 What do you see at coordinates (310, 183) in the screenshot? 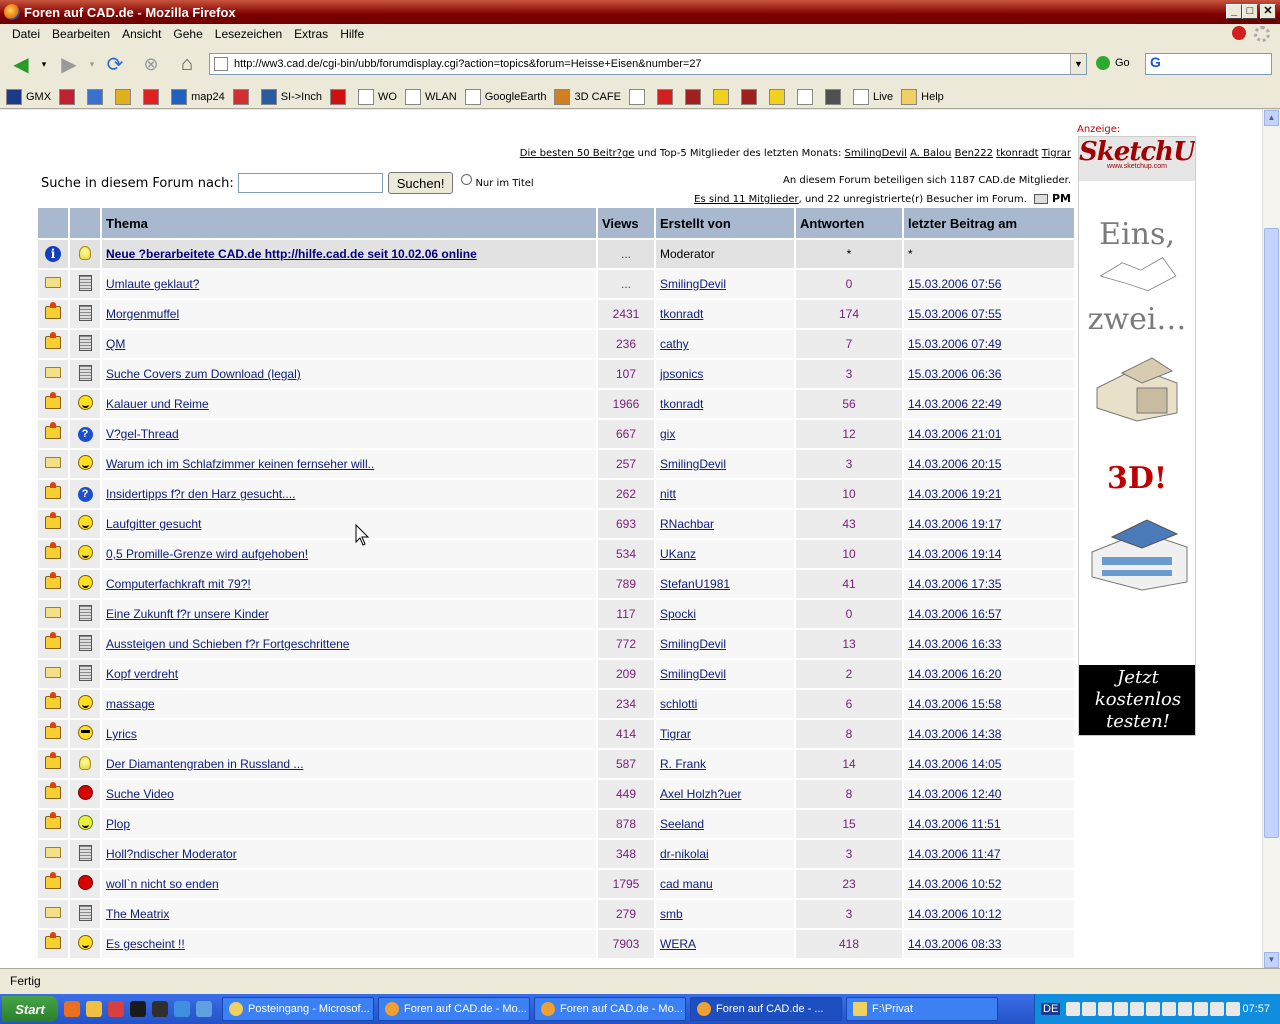
I see `forum-search-input` at bounding box center [310, 183].